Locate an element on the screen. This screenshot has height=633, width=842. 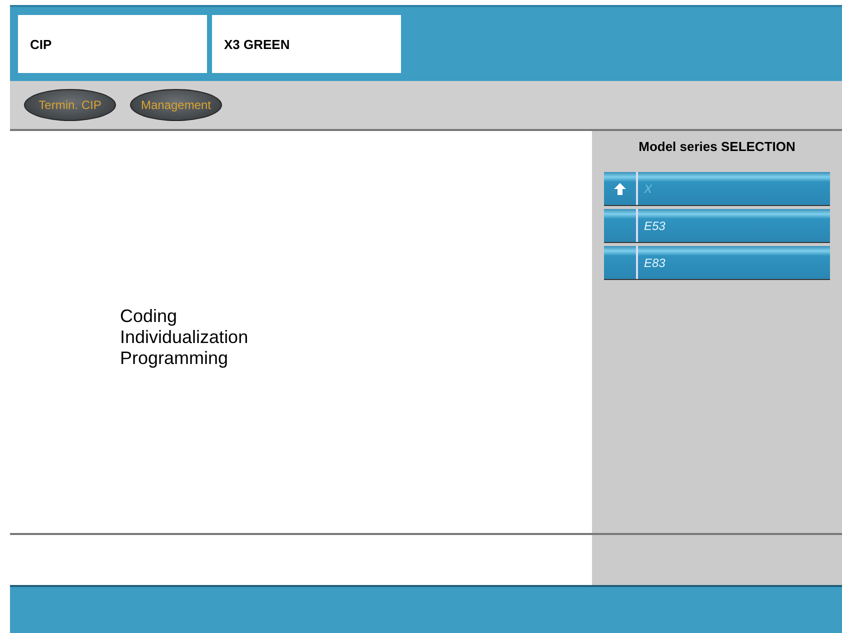
panel-title: Model series SELECTION is located at coordinates (717, 146).